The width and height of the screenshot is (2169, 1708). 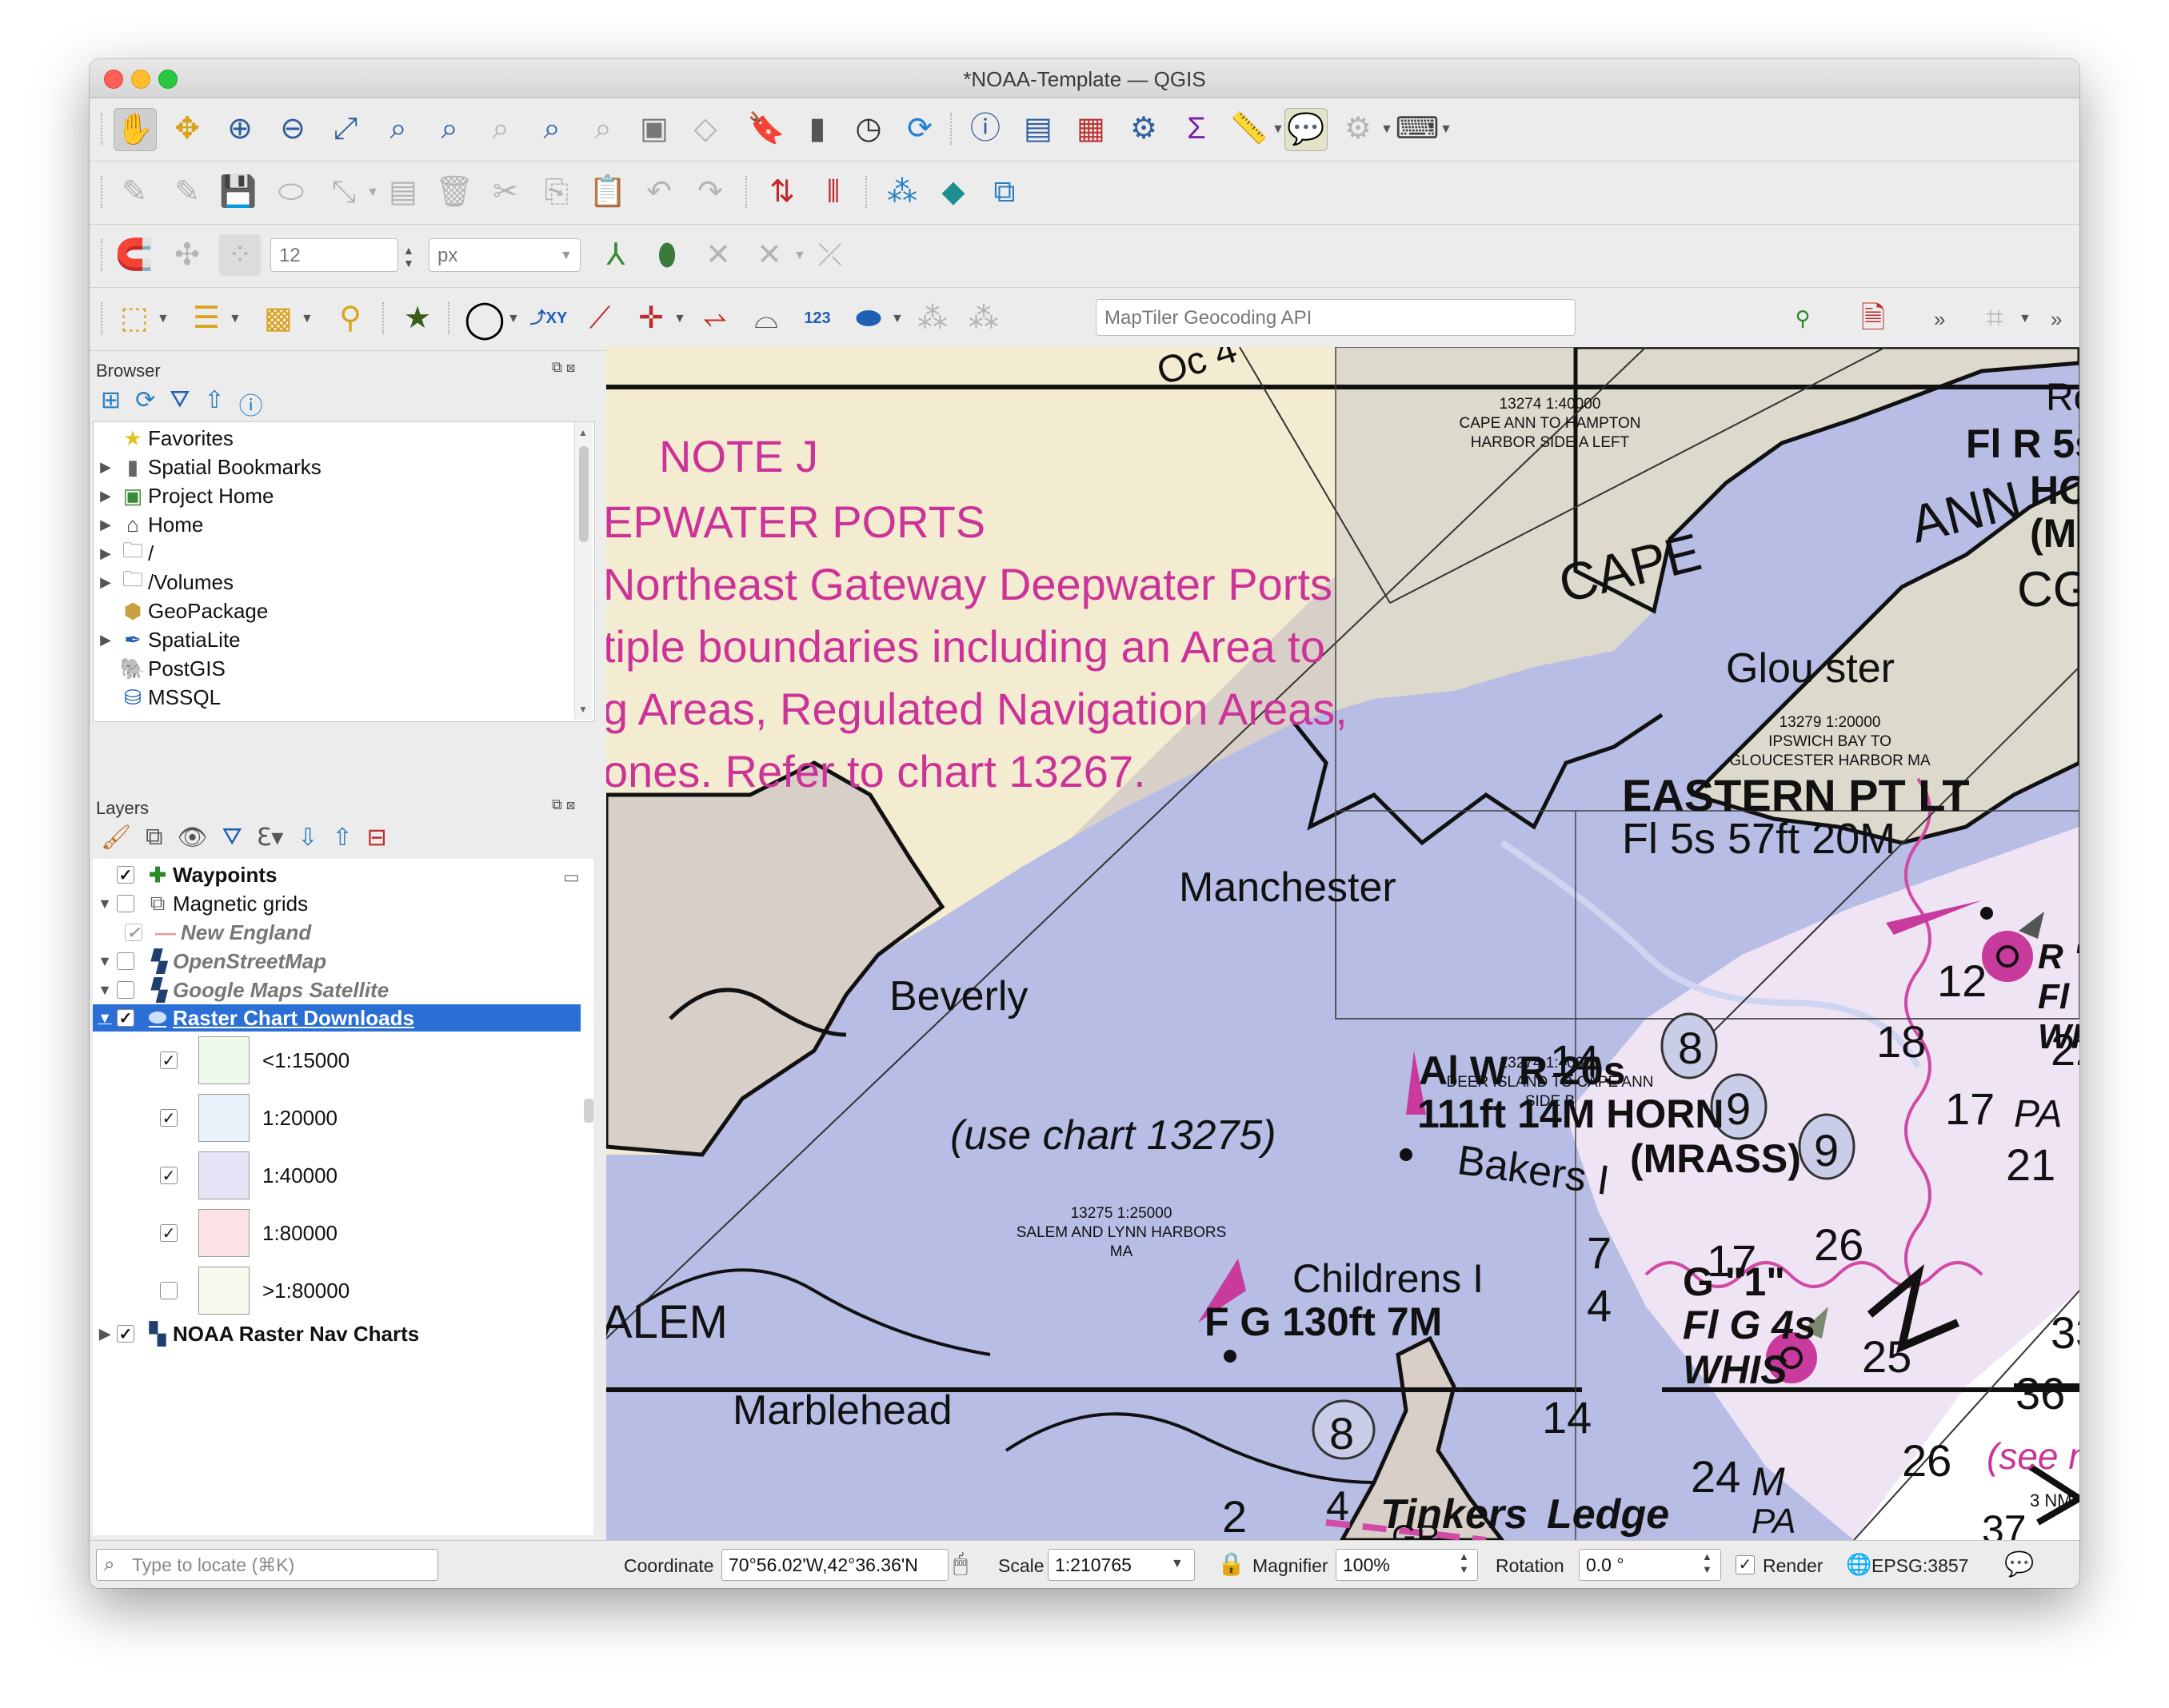 I want to click on legend-item-under-15000: ✓, so click(x=173, y=1060).